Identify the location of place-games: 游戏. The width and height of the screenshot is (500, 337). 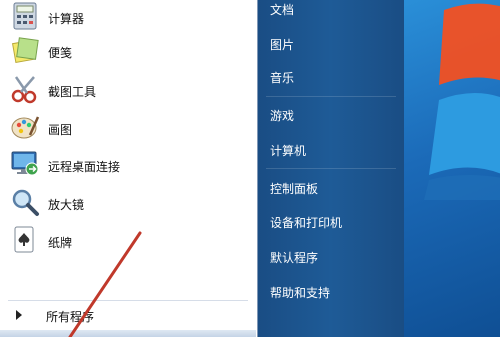
(331, 115).